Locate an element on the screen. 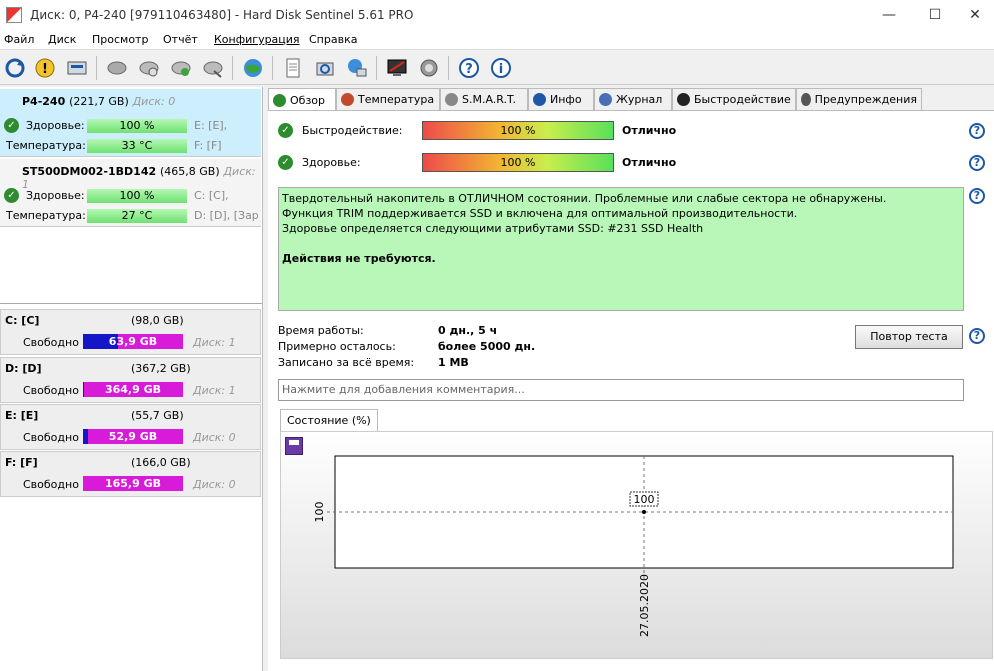  retest-button: Повтор теста is located at coordinates (909, 337).